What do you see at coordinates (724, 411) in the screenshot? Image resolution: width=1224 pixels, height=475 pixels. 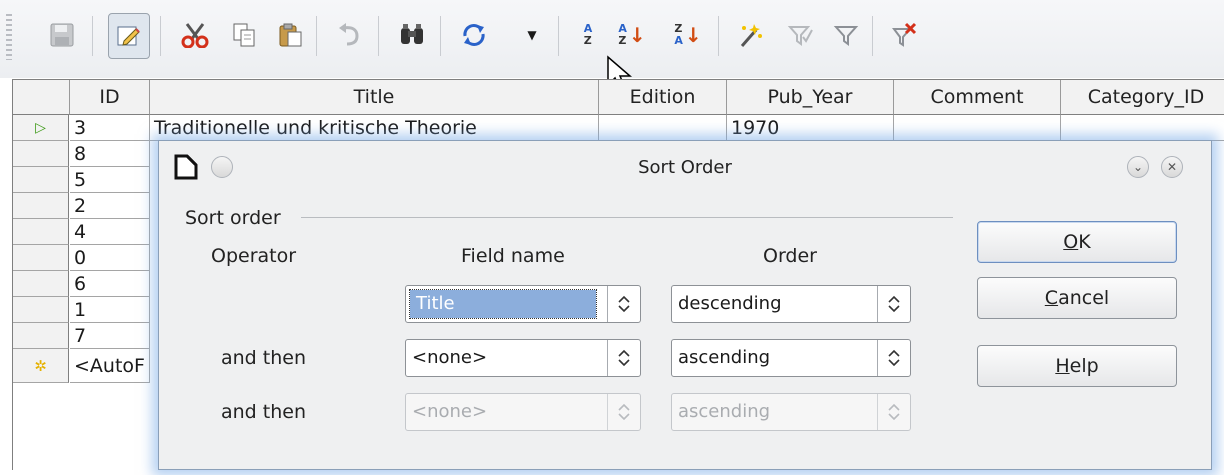 I see `order-value-3: ascending` at bounding box center [724, 411].